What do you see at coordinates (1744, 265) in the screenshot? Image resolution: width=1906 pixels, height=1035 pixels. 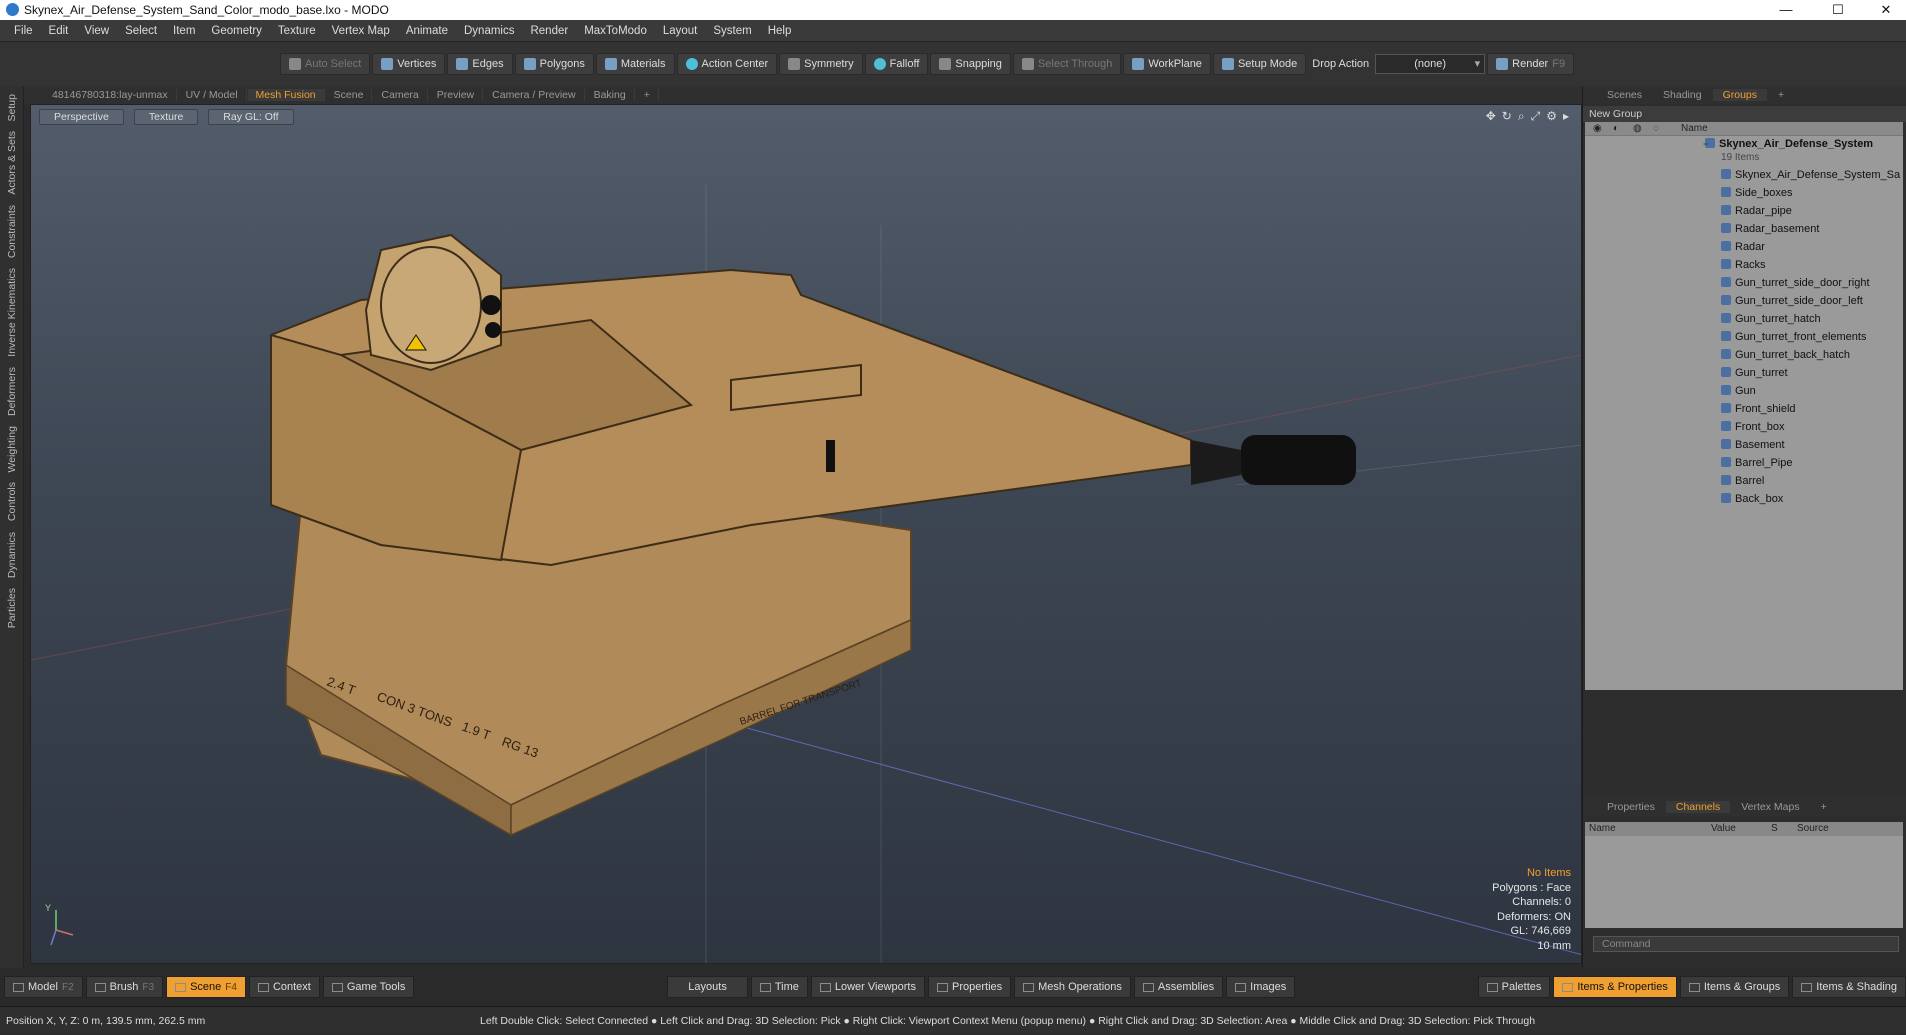 I see `tree-item: Racks` at bounding box center [1744, 265].